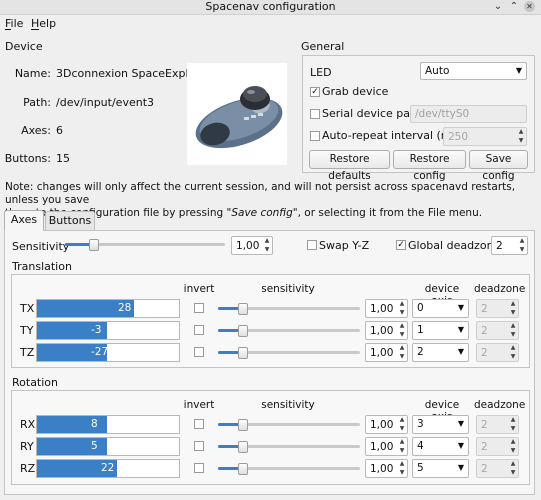  What do you see at coordinates (440, 352) in the screenshot?
I see `axis-device-axis-dropdown: 2 ▼` at bounding box center [440, 352].